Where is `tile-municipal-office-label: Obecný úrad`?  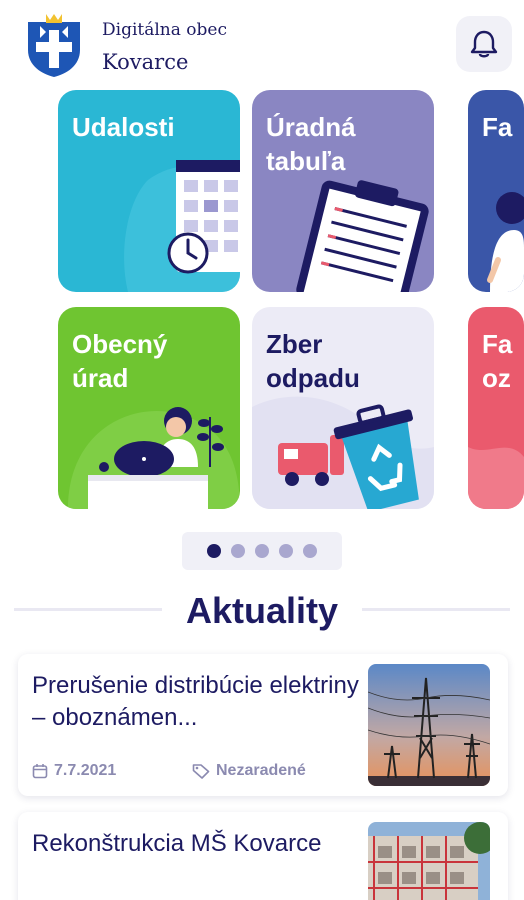
tile-municipal-office-label: Obecný úrad is located at coordinates (120, 361).